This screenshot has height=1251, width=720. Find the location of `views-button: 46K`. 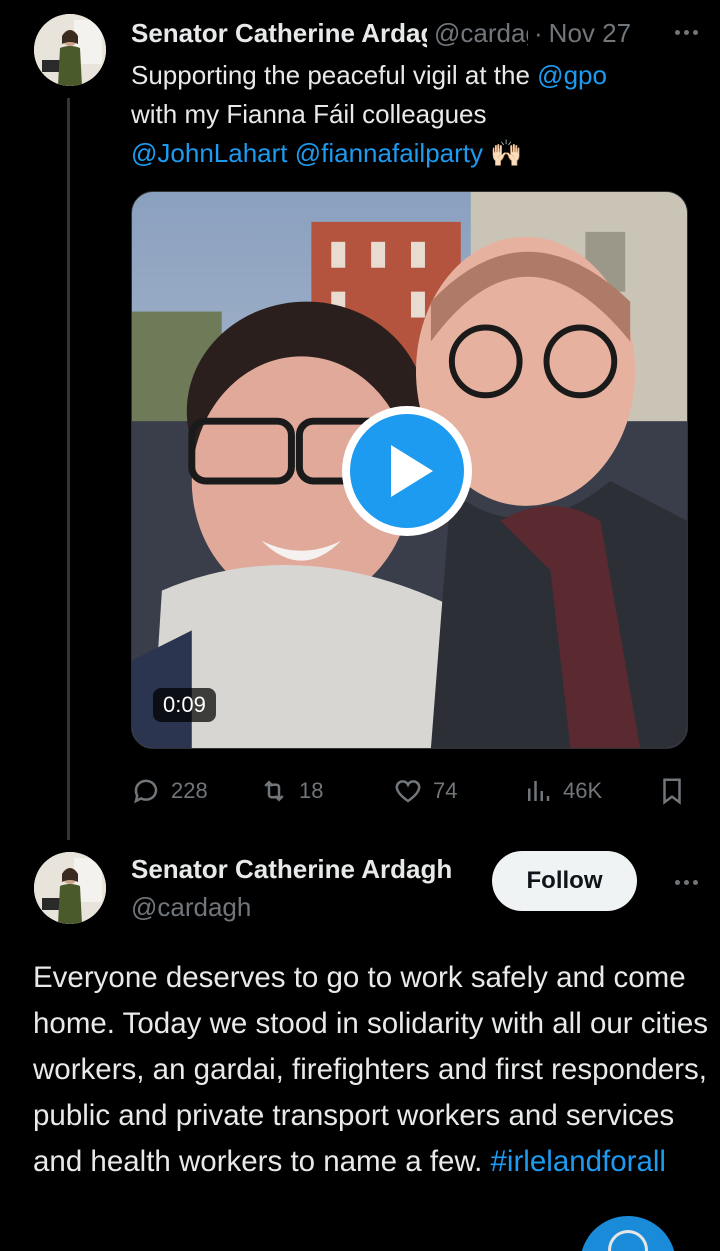

views-button: 46K is located at coordinates (562, 791).